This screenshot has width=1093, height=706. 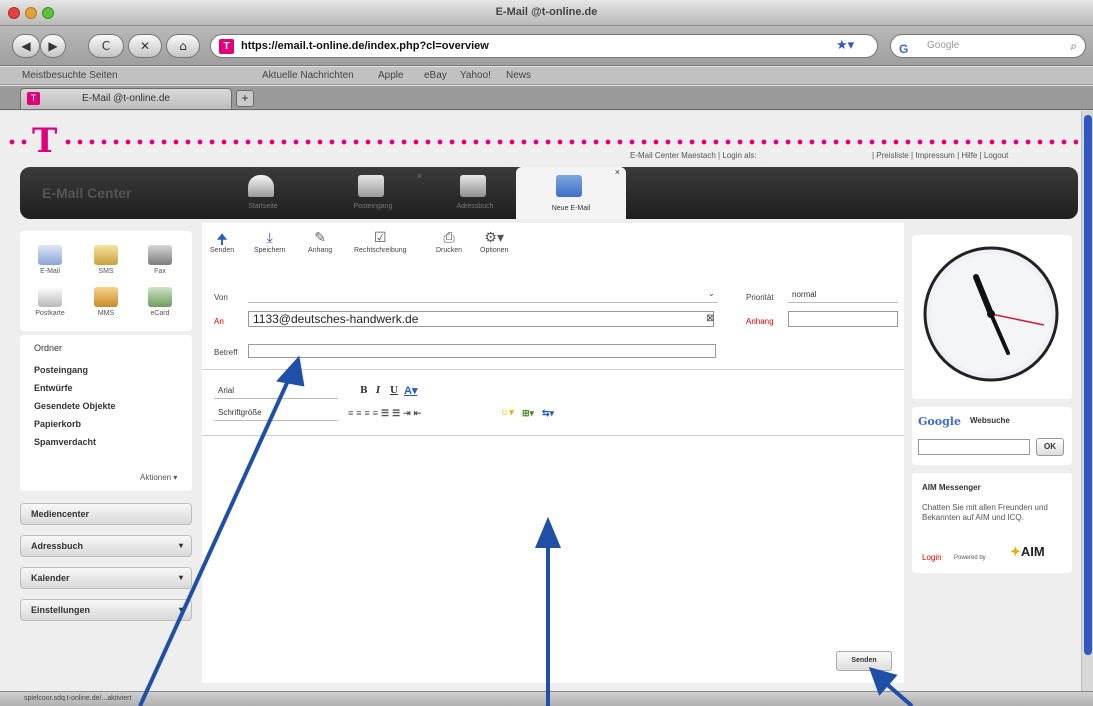 I want to click on back-arrow-icon: ◀, so click(x=26, y=46).